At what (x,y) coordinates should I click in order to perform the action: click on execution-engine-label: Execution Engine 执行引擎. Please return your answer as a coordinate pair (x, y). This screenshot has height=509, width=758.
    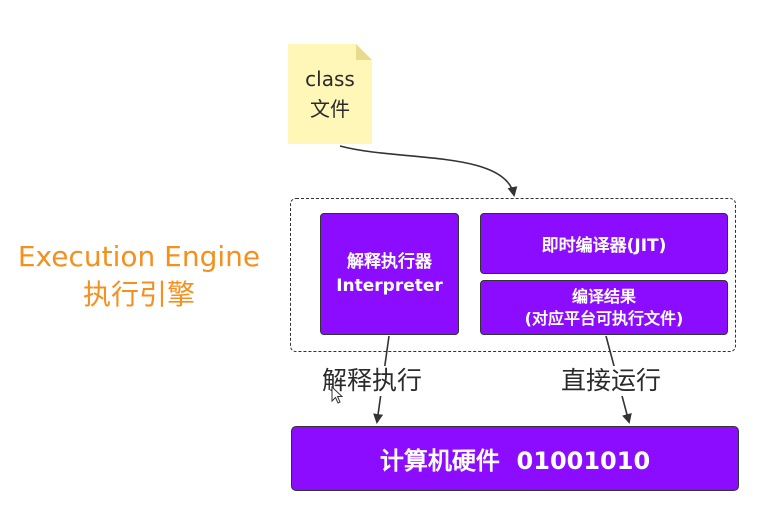
    Looking at the image, I should click on (139, 276).